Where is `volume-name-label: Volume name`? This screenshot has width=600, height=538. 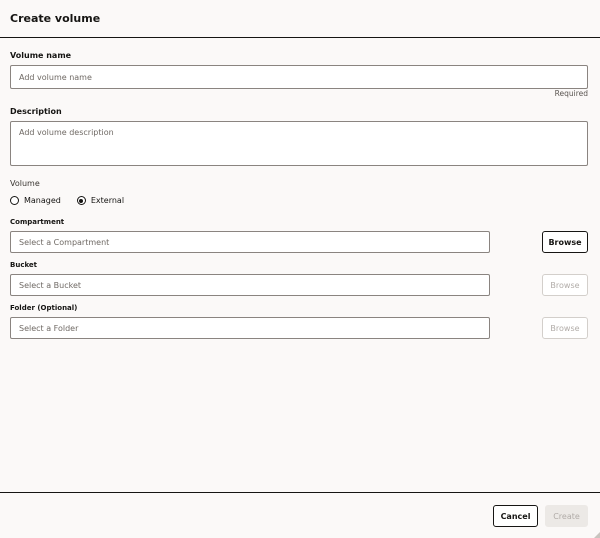
volume-name-label: Volume name is located at coordinates (41, 55).